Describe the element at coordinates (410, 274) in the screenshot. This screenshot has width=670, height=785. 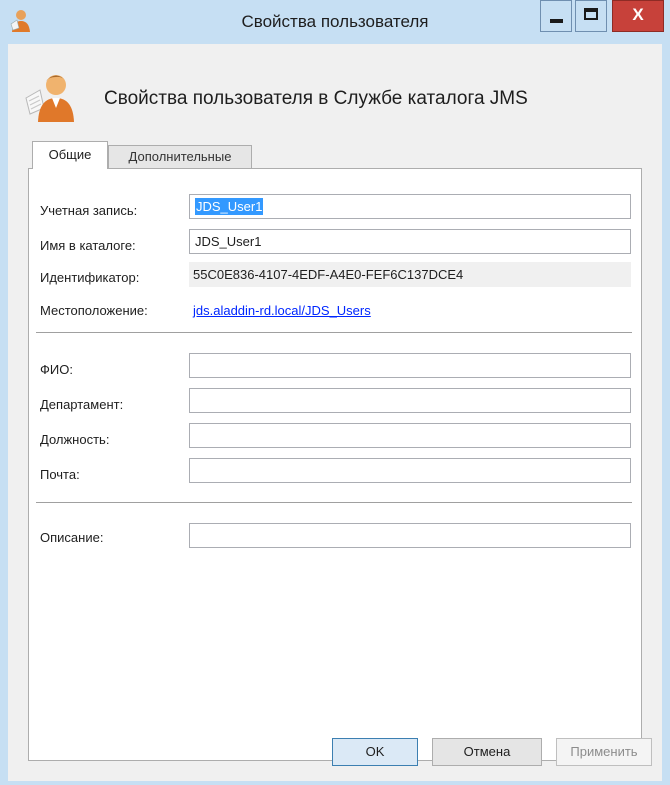
I see `identifier-value: 55C0E836-4107-4EDF-A4E0-FEF6C137DCE4` at that location.